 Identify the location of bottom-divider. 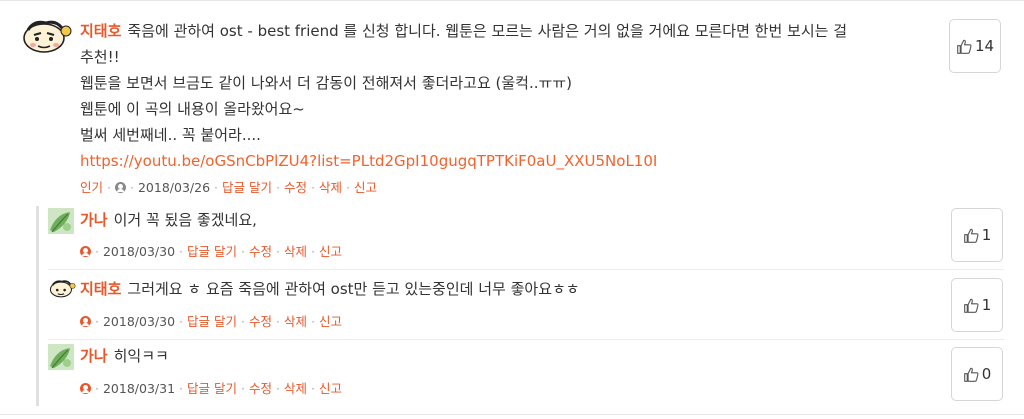
(512, 414).